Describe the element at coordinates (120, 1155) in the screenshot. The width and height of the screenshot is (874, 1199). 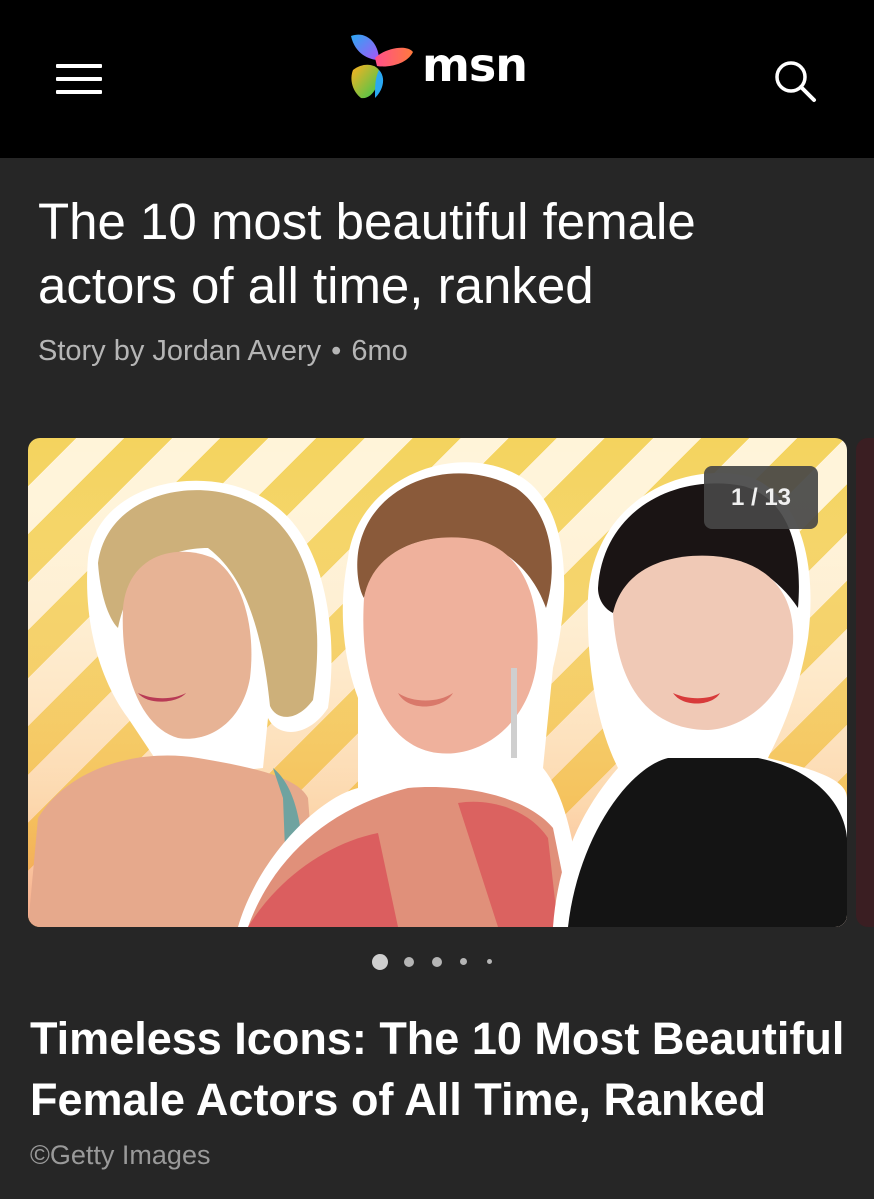
I see `image-credit: ©Getty Images` at that location.